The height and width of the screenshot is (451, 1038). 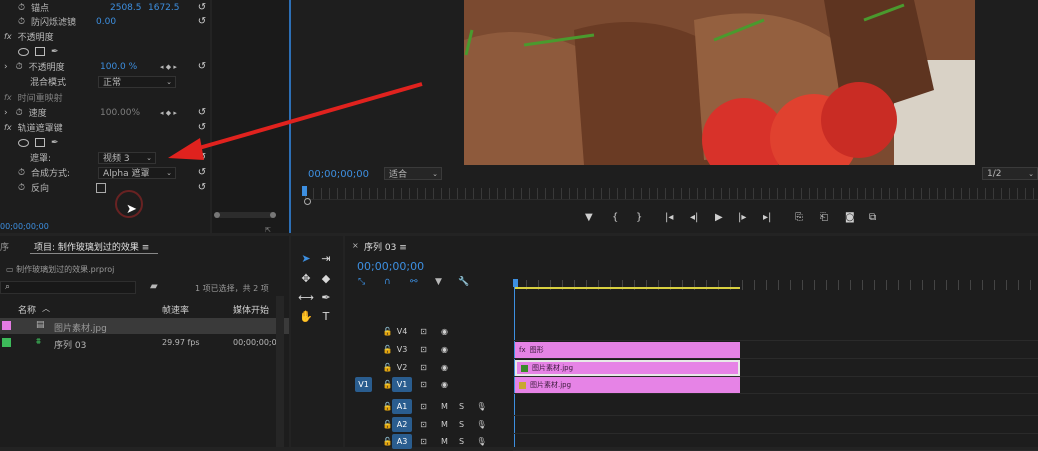 What do you see at coordinates (627, 350) in the screenshot?
I see `clip-graphic: fx 图形` at bounding box center [627, 350].